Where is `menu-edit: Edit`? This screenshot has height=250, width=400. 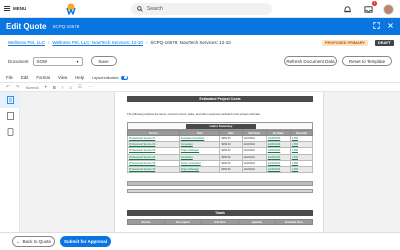
menu-edit: Edit is located at coordinates (24, 77).